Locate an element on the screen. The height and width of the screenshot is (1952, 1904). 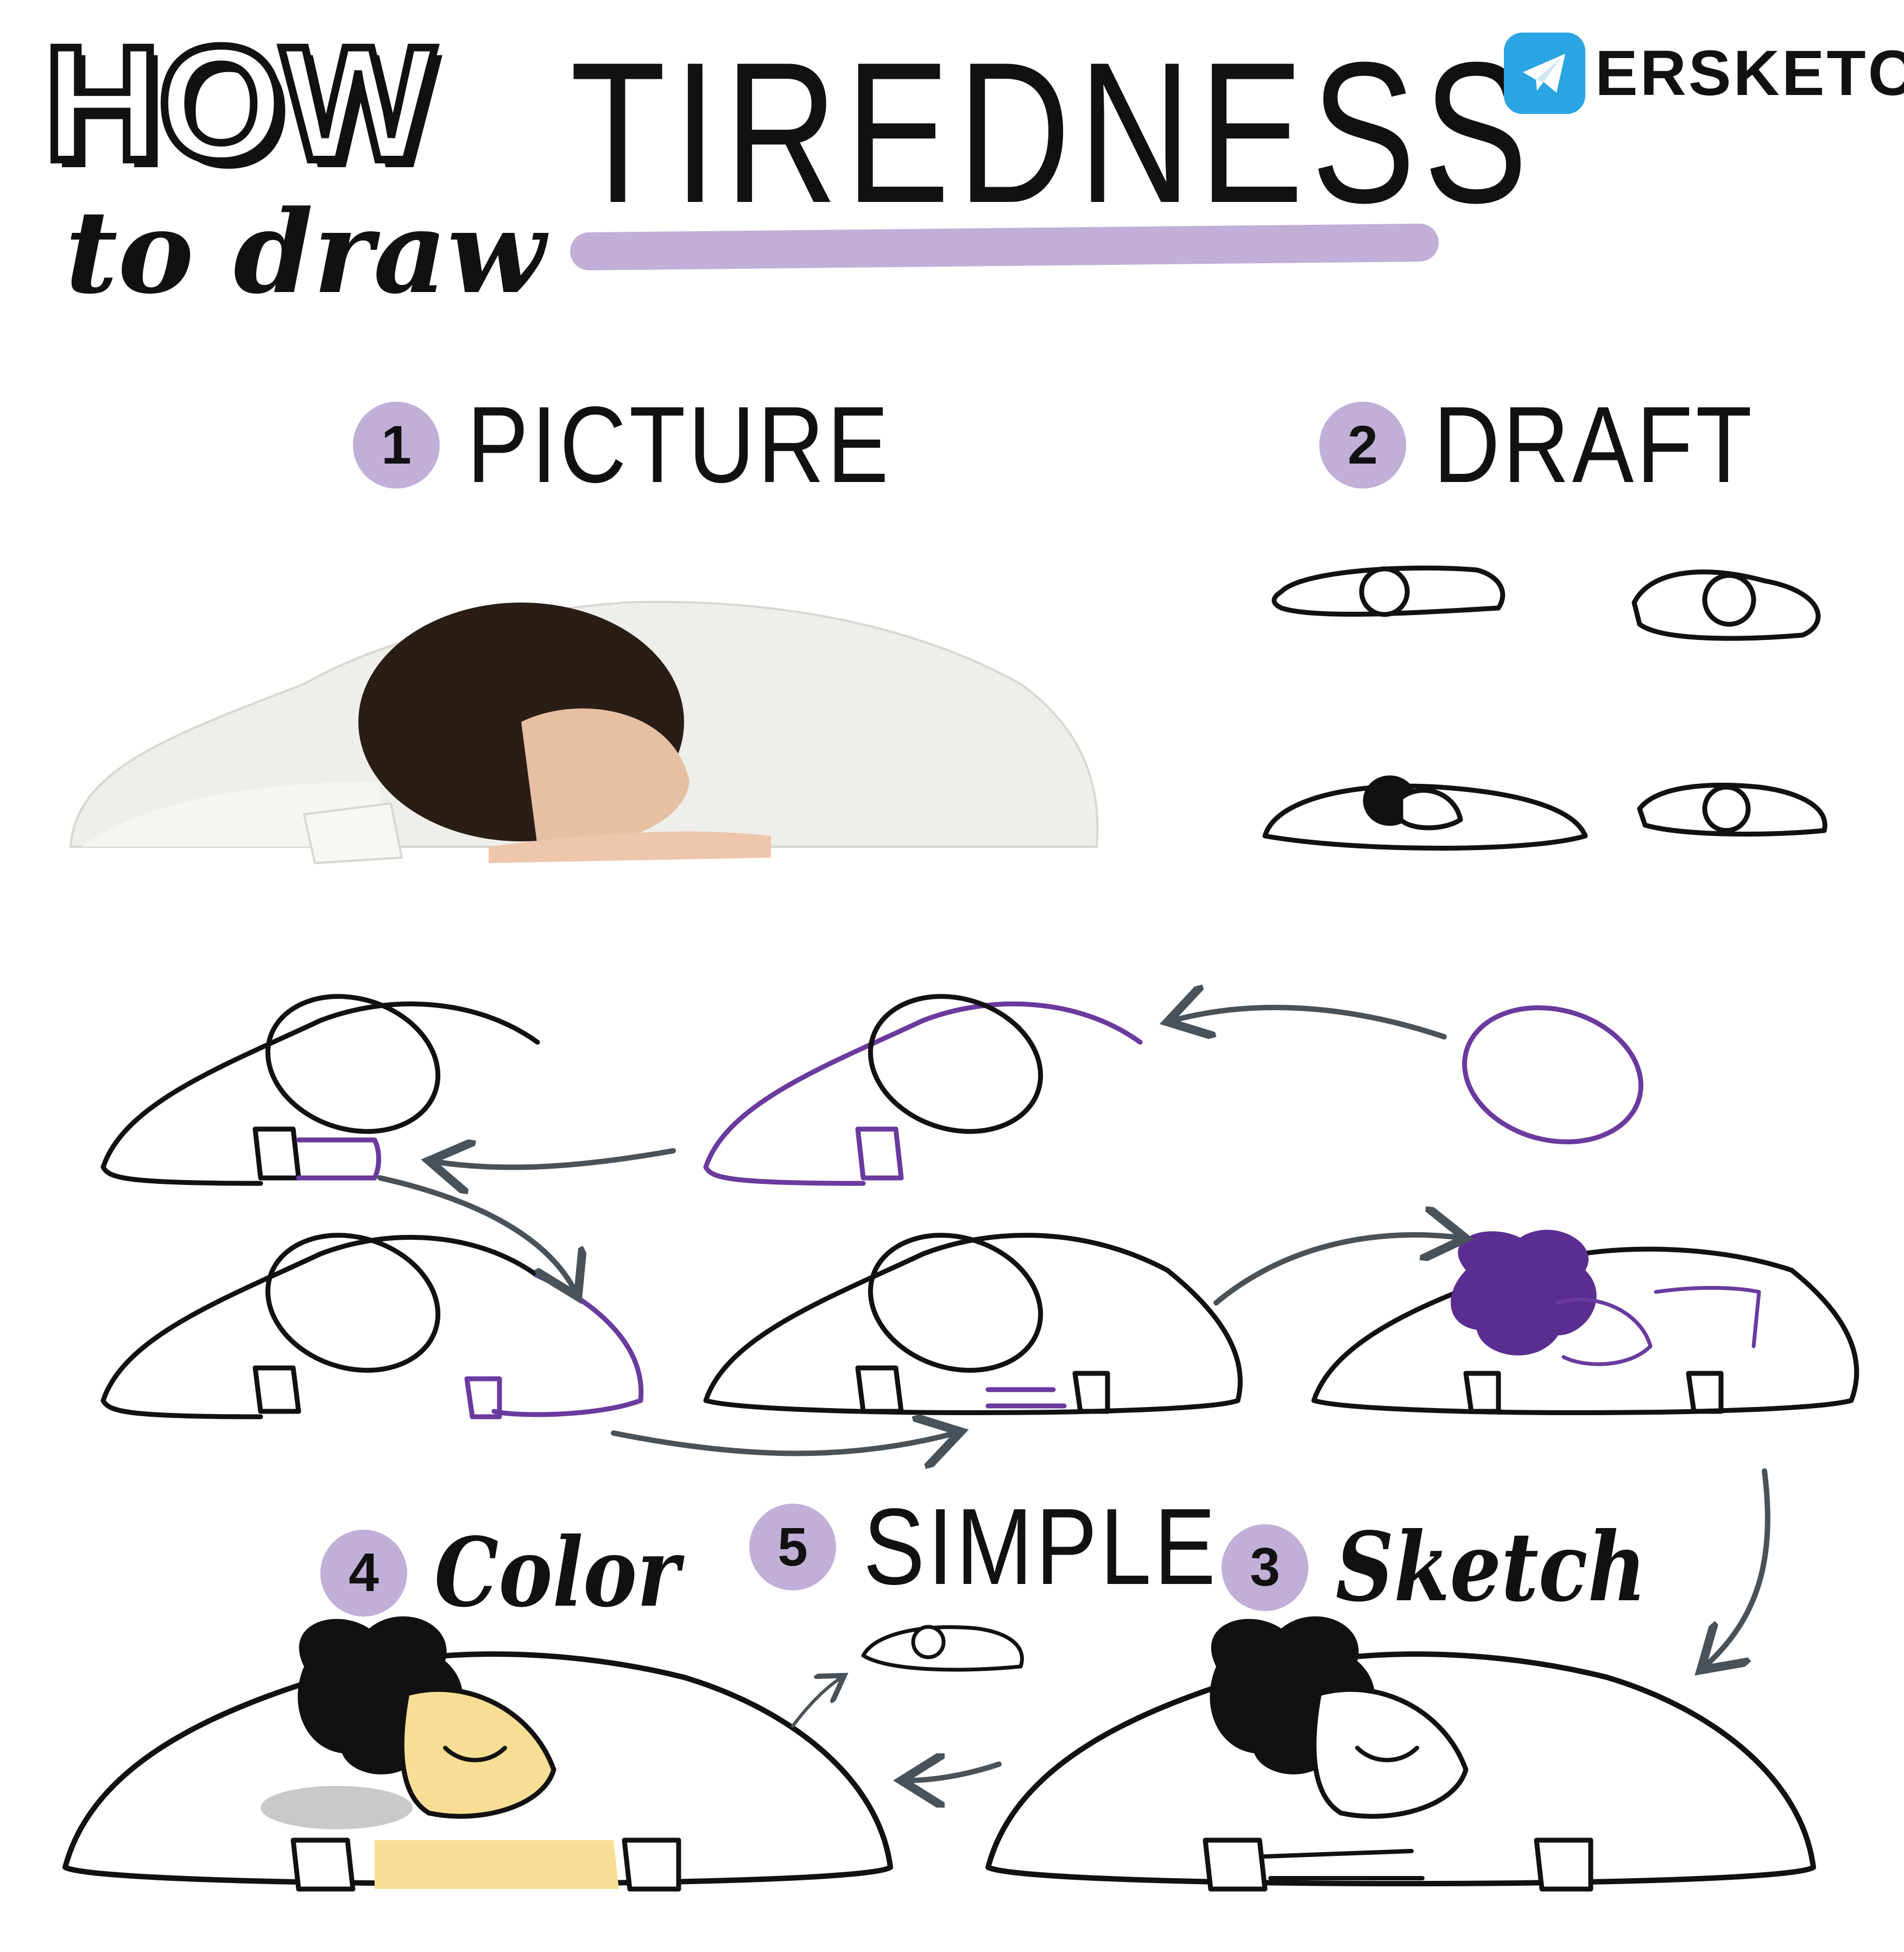
draft-thumbnails is located at coordinates (1544, 708).